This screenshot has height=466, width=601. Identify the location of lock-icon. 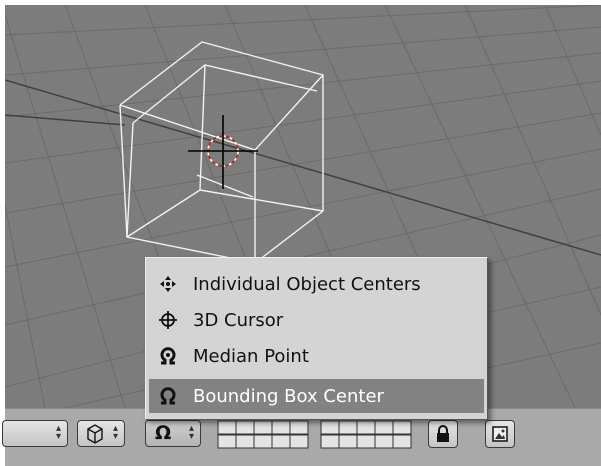
(443, 433).